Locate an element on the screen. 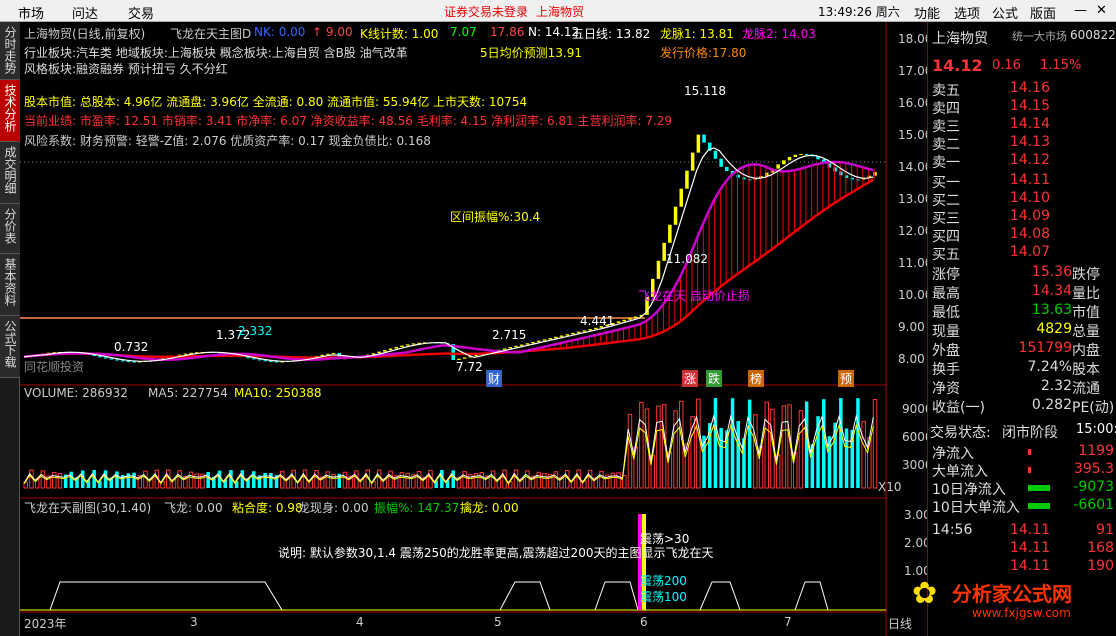 This screenshot has height=636, width=1116. x-label: 7 is located at coordinates (788, 622).